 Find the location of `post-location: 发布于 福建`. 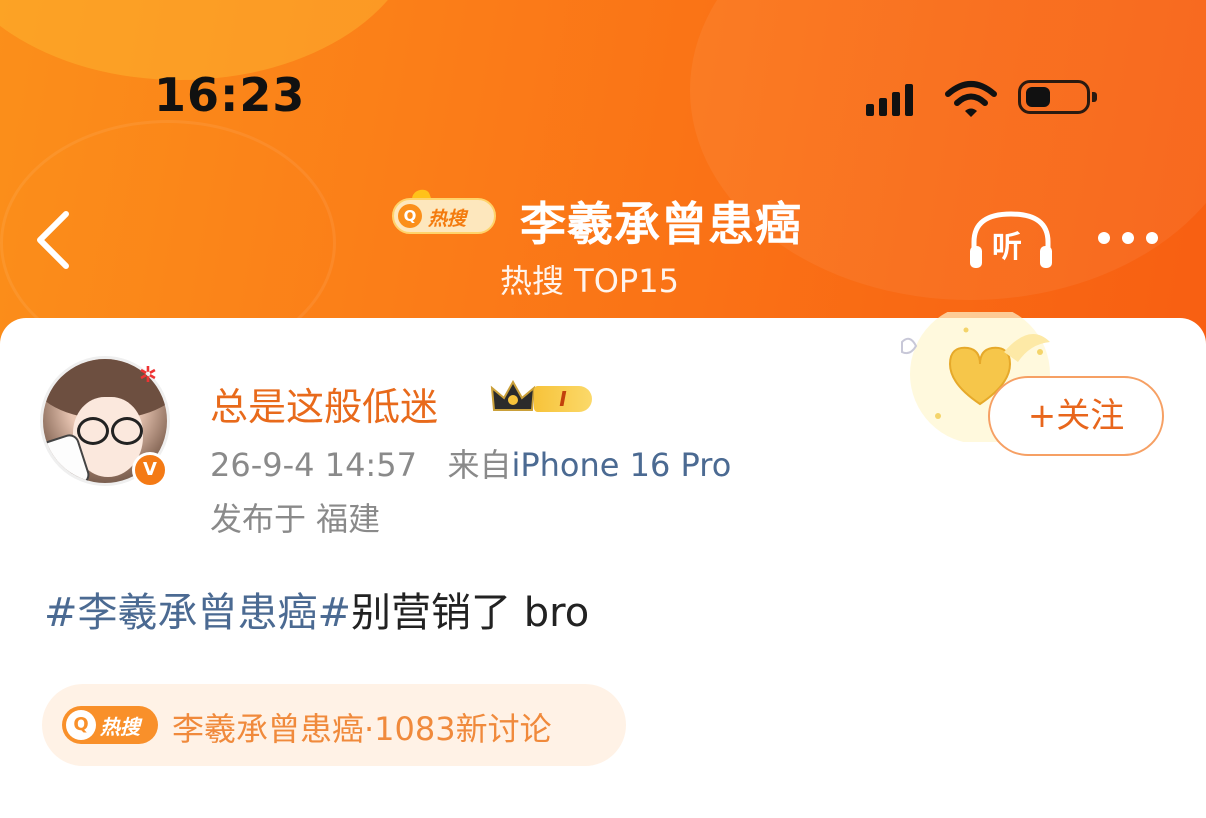

post-location: 发布于 福建 is located at coordinates (295, 519).